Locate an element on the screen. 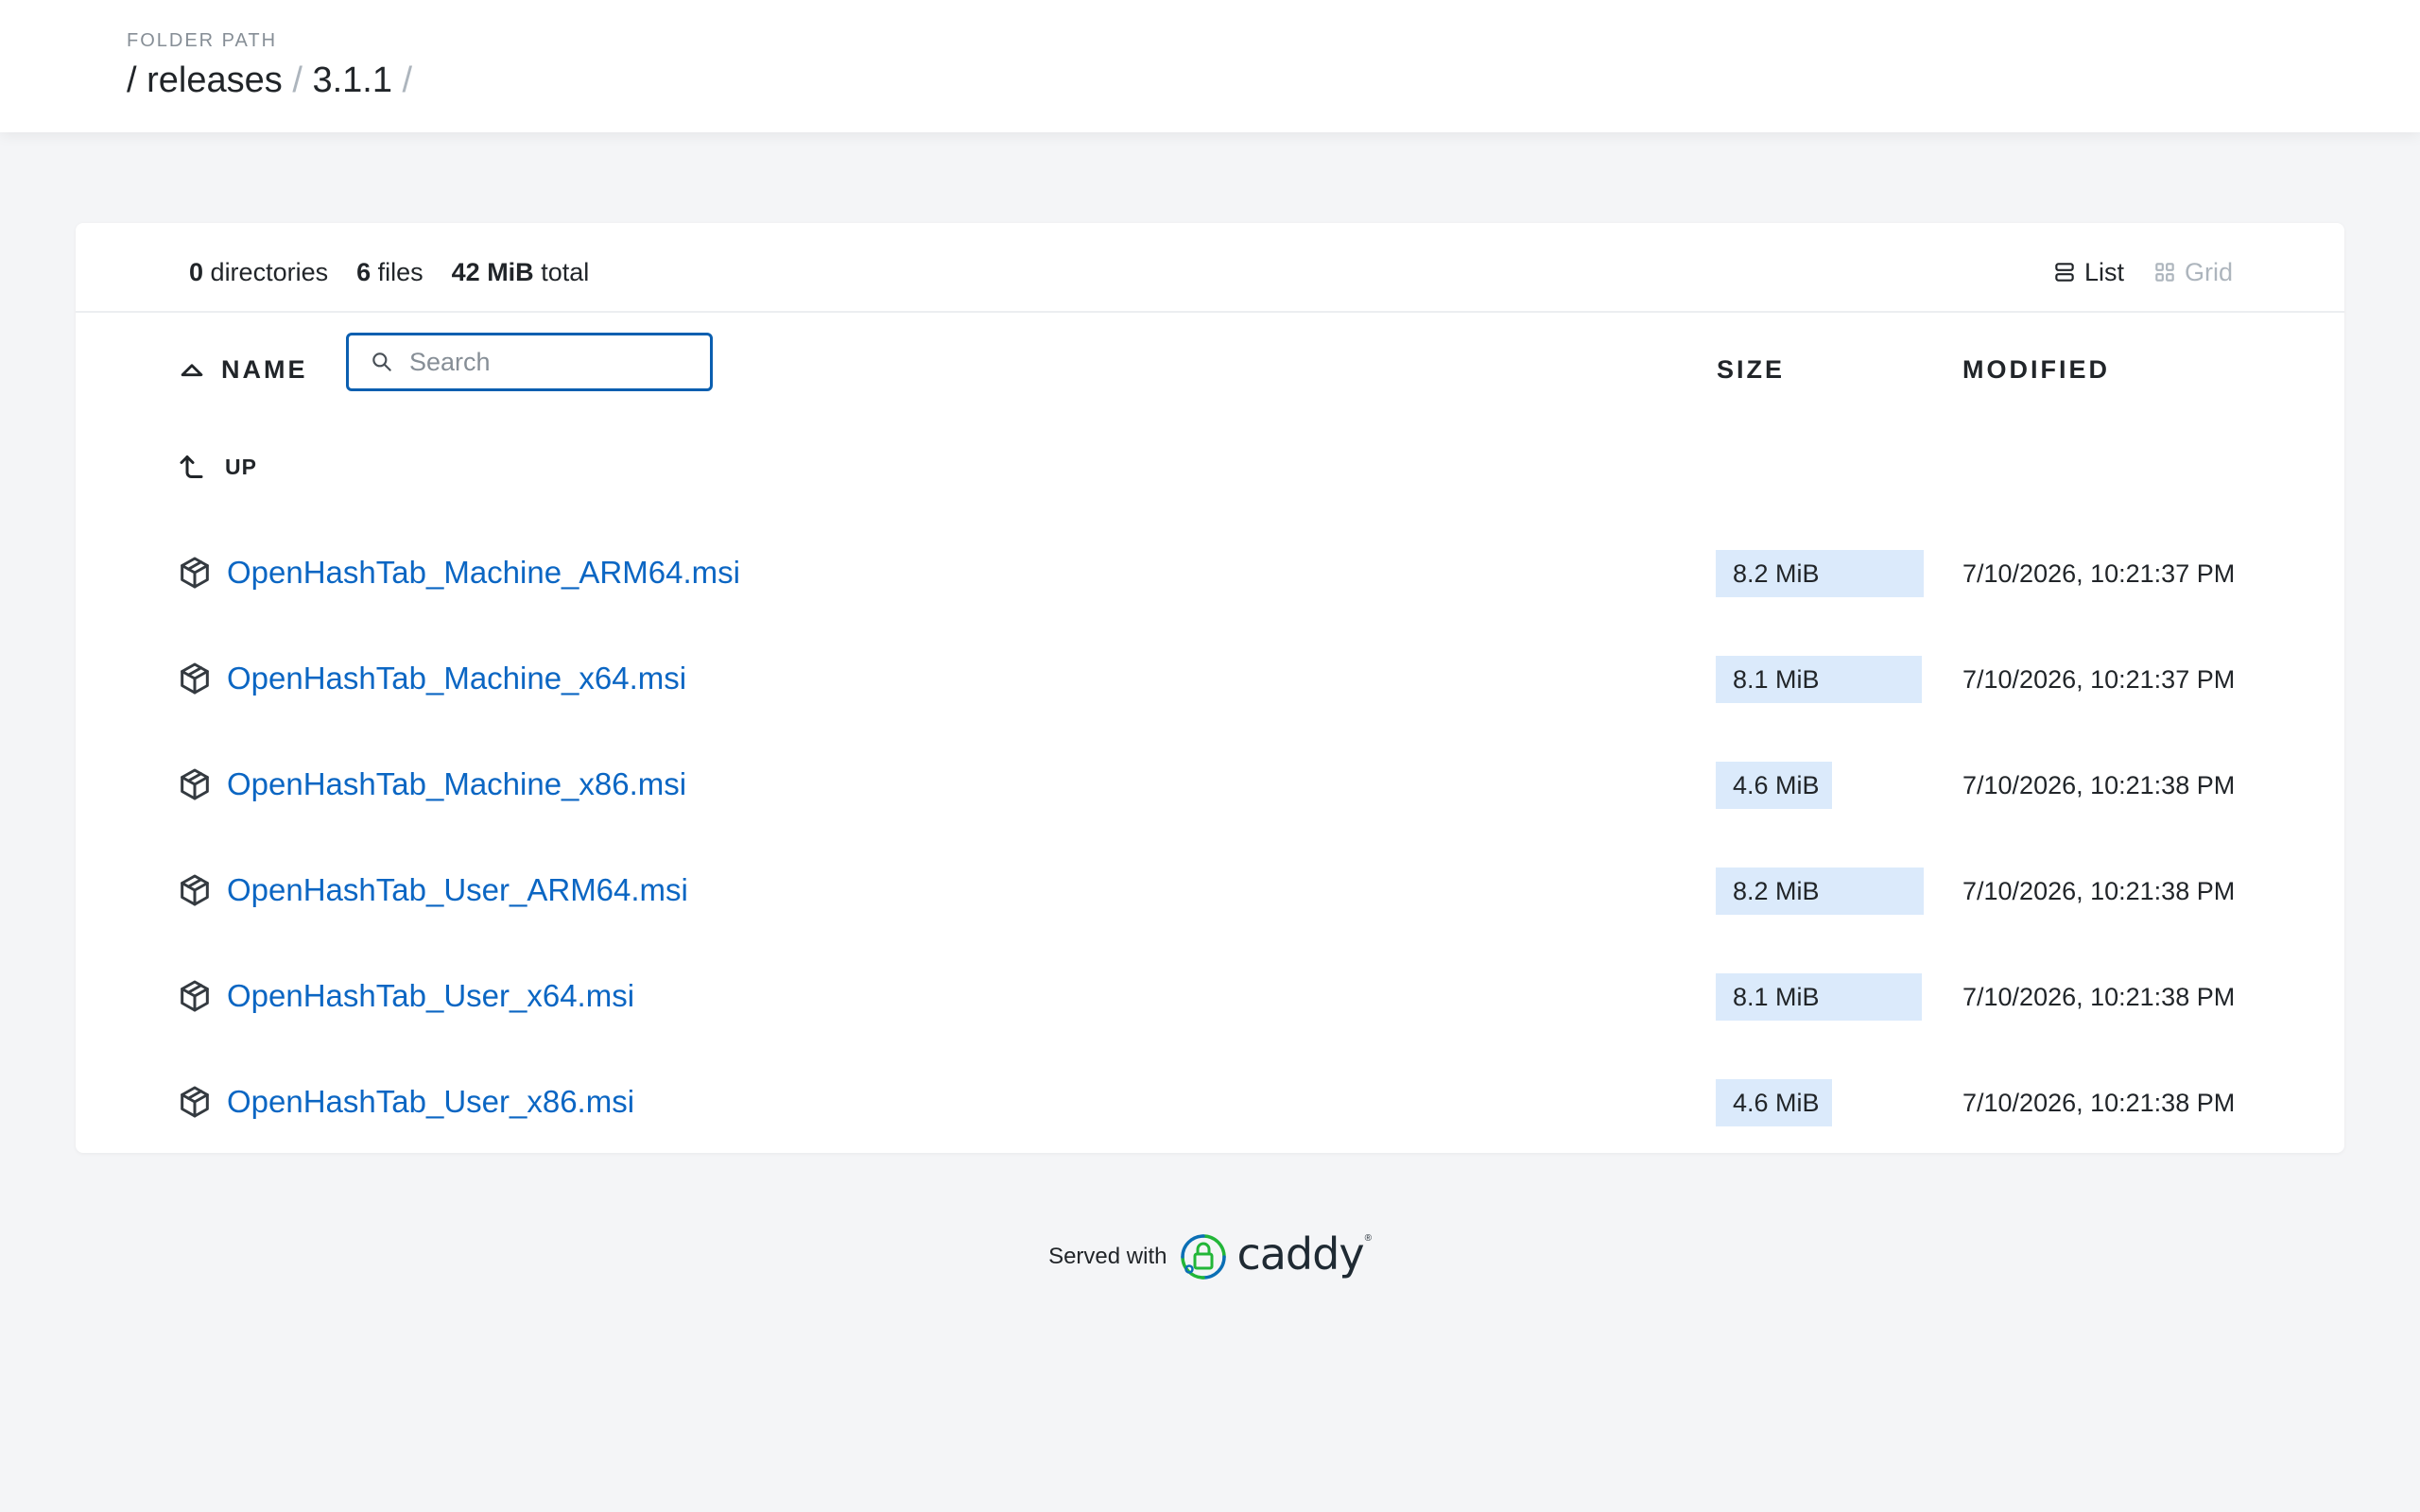 The width and height of the screenshot is (2420, 1512). file-name-cell: OpenHashTab_User_ARM64.msi is located at coordinates (432, 890).